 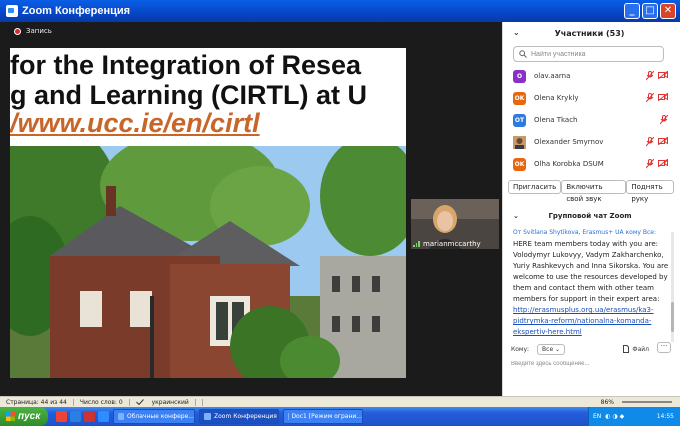 What do you see at coordinates (632, 11) in the screenshot?
I see `minimize-button: _` at bounding box center [632, 11].